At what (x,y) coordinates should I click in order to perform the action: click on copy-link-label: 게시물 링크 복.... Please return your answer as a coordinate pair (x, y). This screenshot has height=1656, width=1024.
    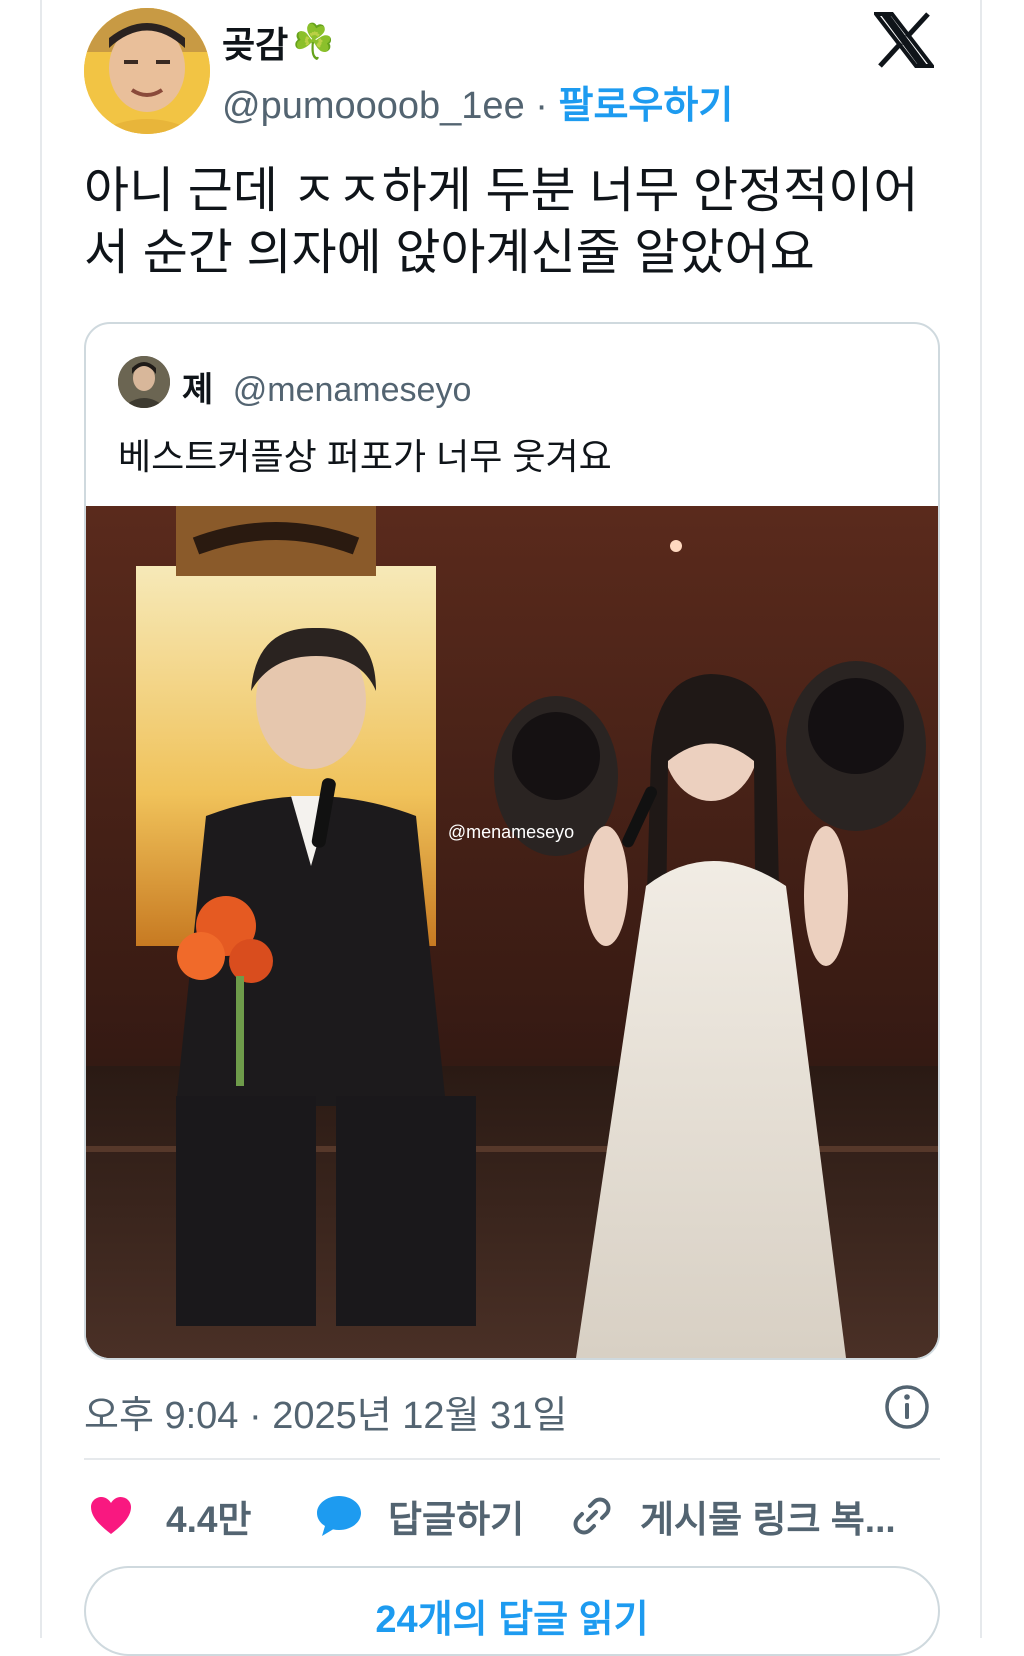
    Looking at the image, I should click on (768, 1519).